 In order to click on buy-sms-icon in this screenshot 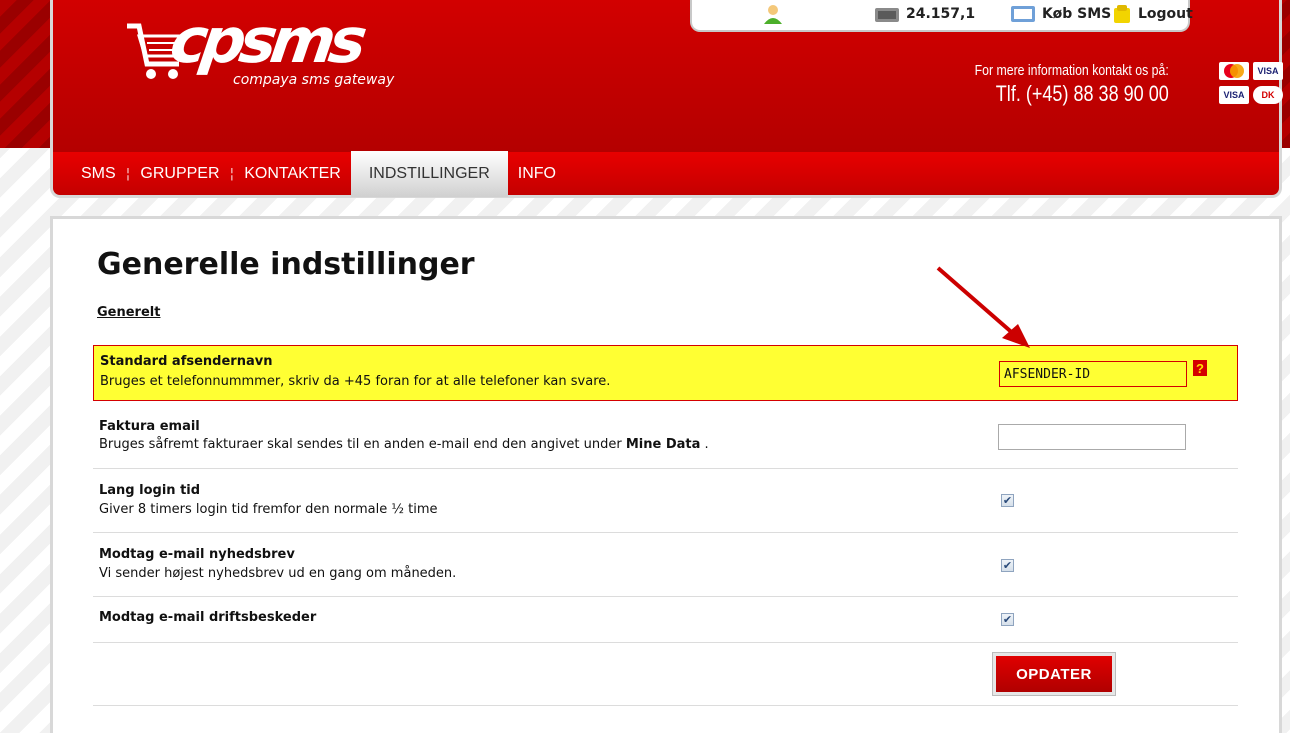, I will do `click(1023, 14)`.